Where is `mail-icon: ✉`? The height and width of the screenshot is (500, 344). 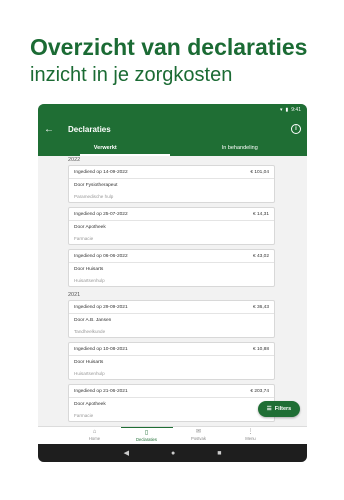
mail-icon: ✉ is located at coordinates (198, 432).